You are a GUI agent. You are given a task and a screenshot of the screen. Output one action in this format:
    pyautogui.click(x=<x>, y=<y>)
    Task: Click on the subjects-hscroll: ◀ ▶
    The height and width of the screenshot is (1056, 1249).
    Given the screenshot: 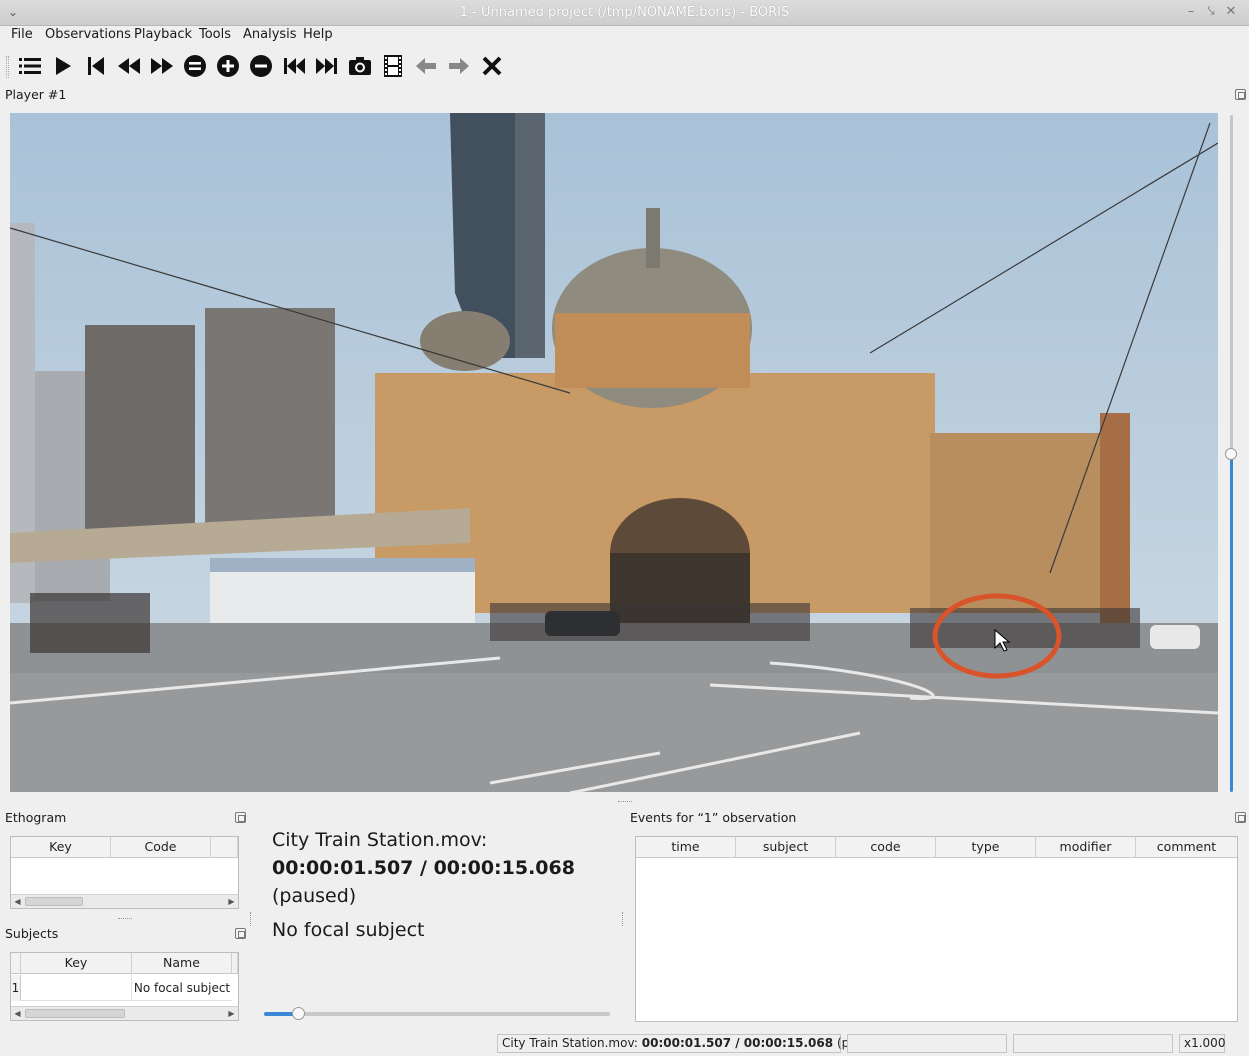 What is the action you would take?
    pyautogui.click(x=124, y=1013)
    